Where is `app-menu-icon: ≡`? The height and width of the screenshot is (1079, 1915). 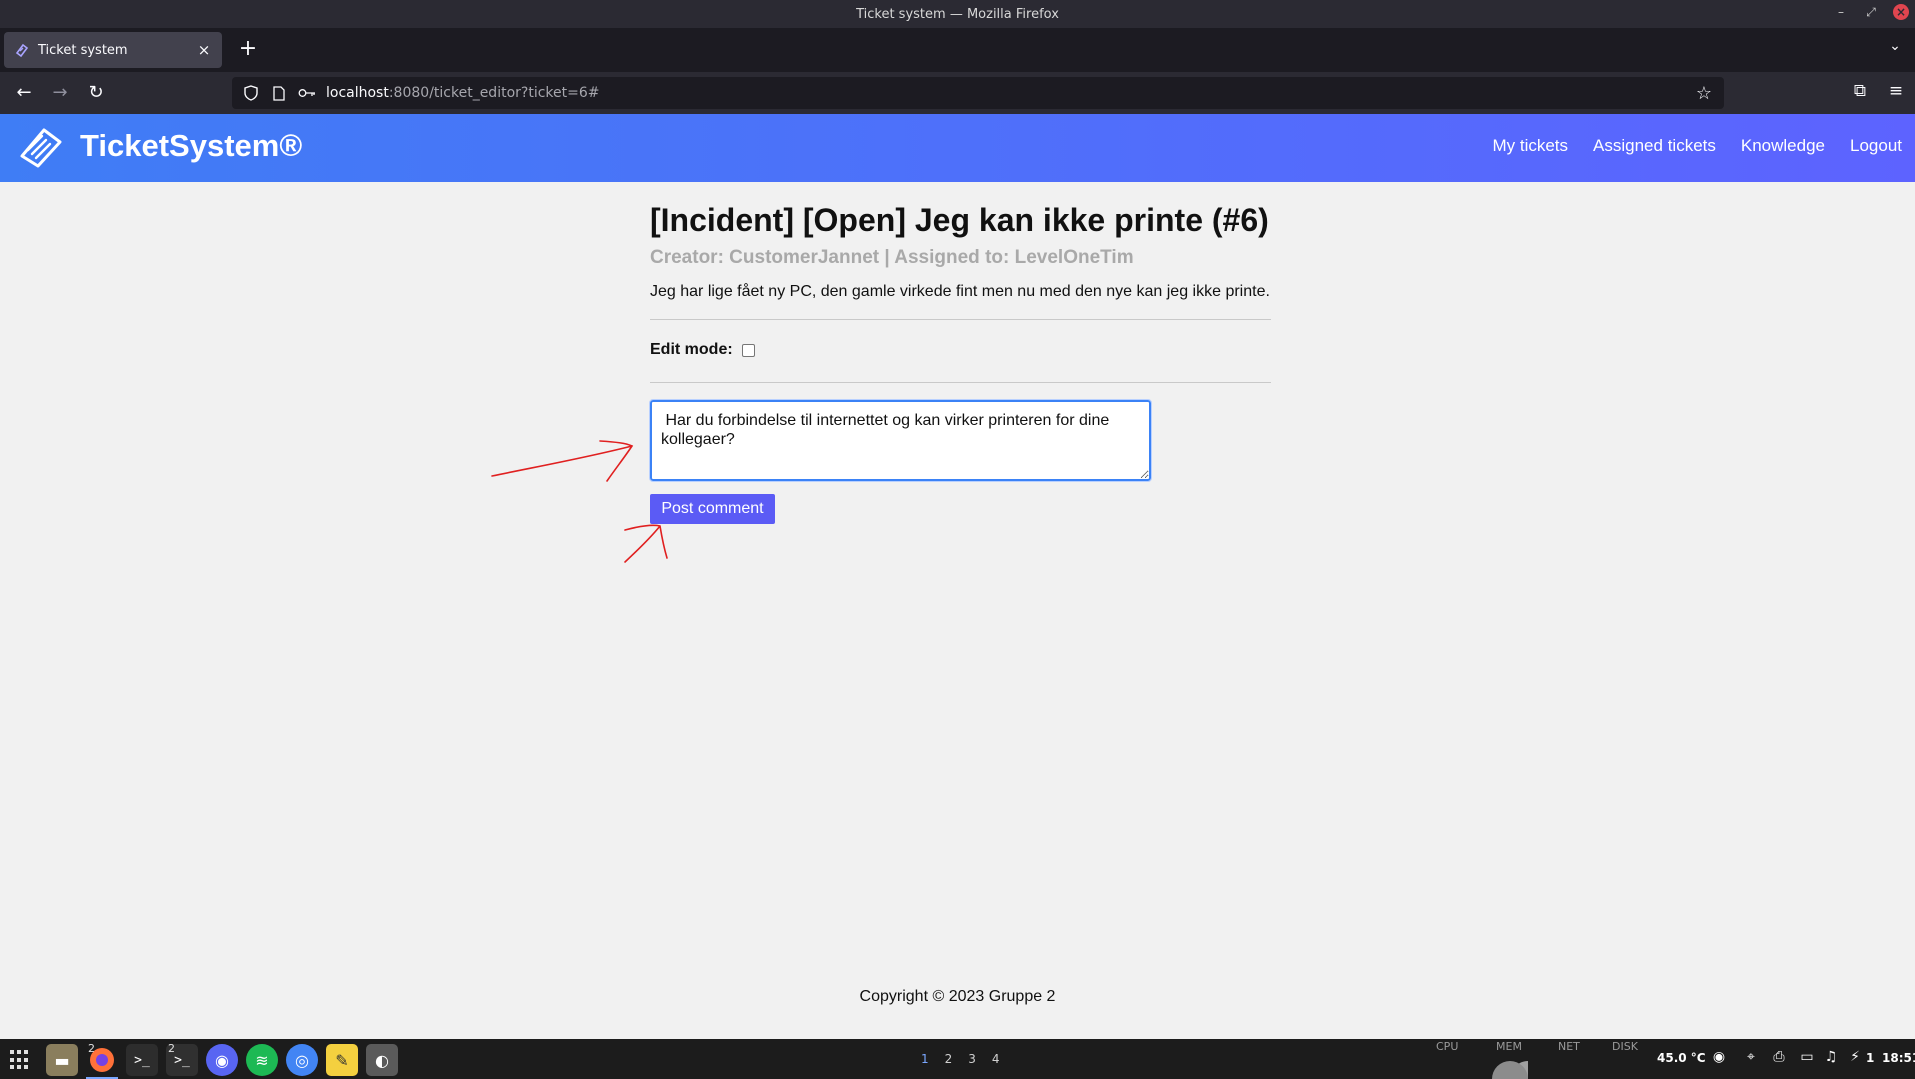 app-menu-icon: ≡ is located at coordinates (1896, 93).